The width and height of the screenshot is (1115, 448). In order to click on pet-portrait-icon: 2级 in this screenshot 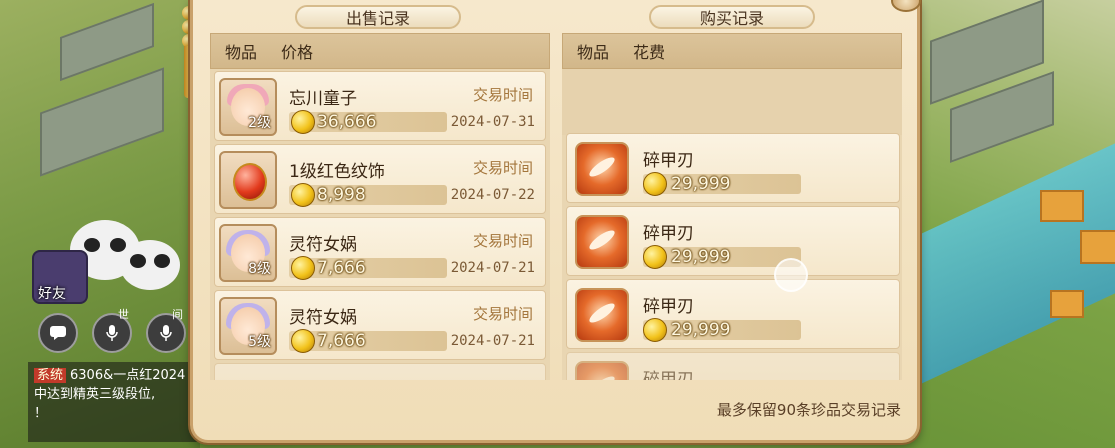, I will do `click(248, 107)`.